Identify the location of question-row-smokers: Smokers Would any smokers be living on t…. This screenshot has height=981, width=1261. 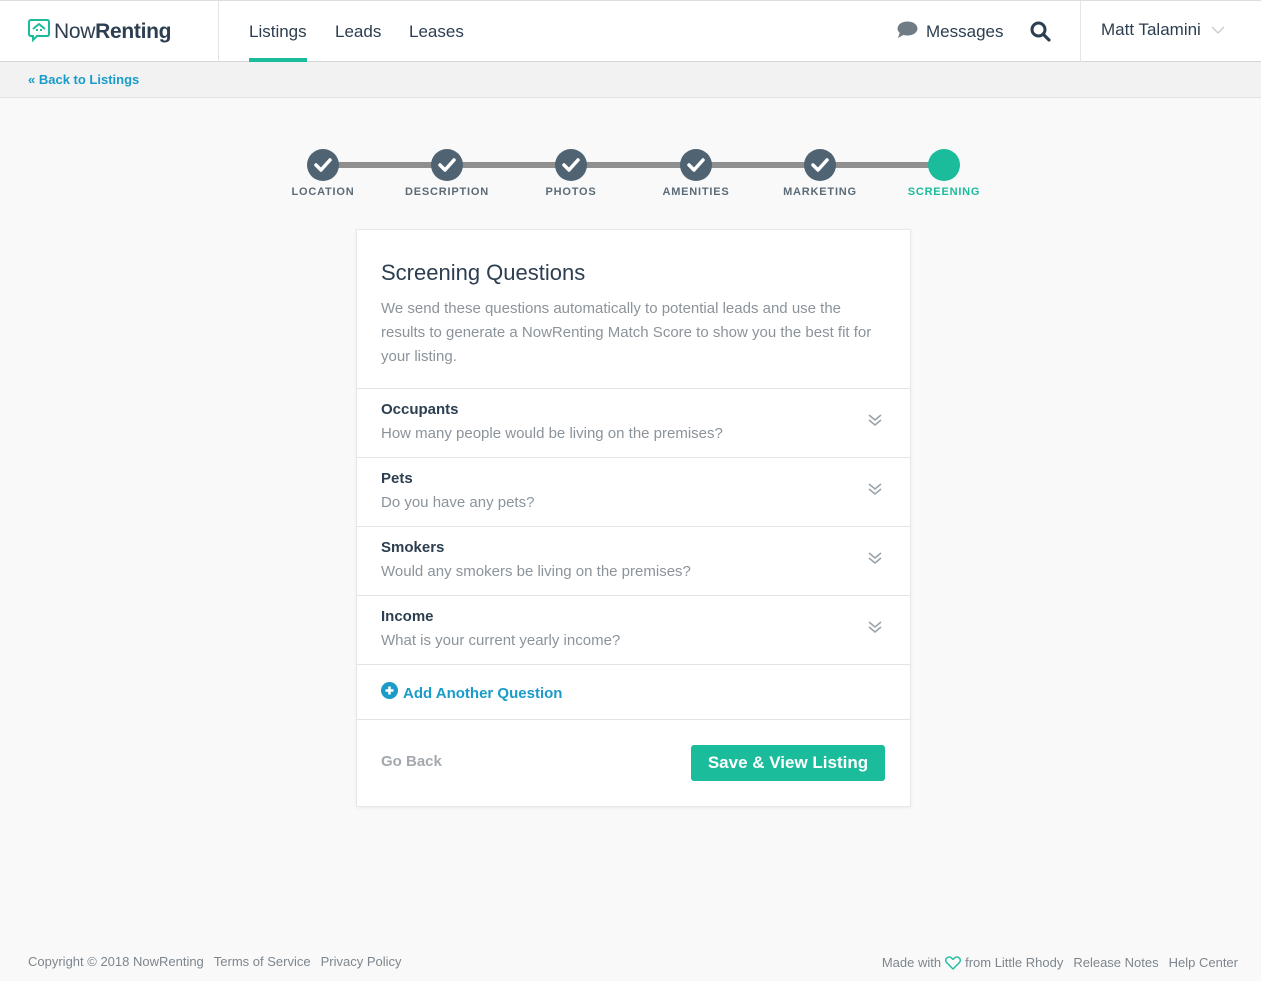
(633, 561).